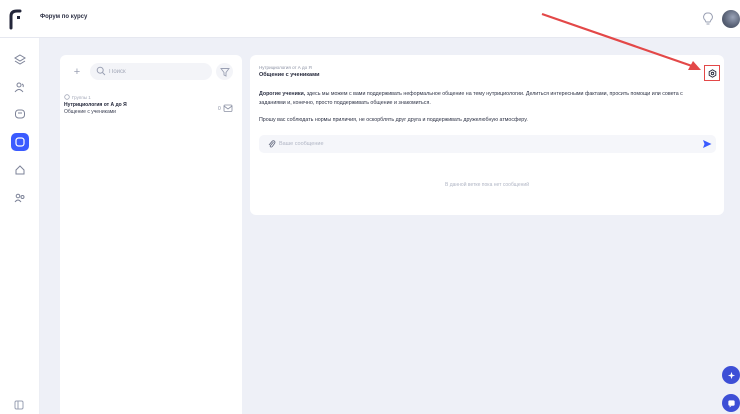 The height and width of the screenshot is (414, 740). I want to click on users-icon, so click(19, 87).